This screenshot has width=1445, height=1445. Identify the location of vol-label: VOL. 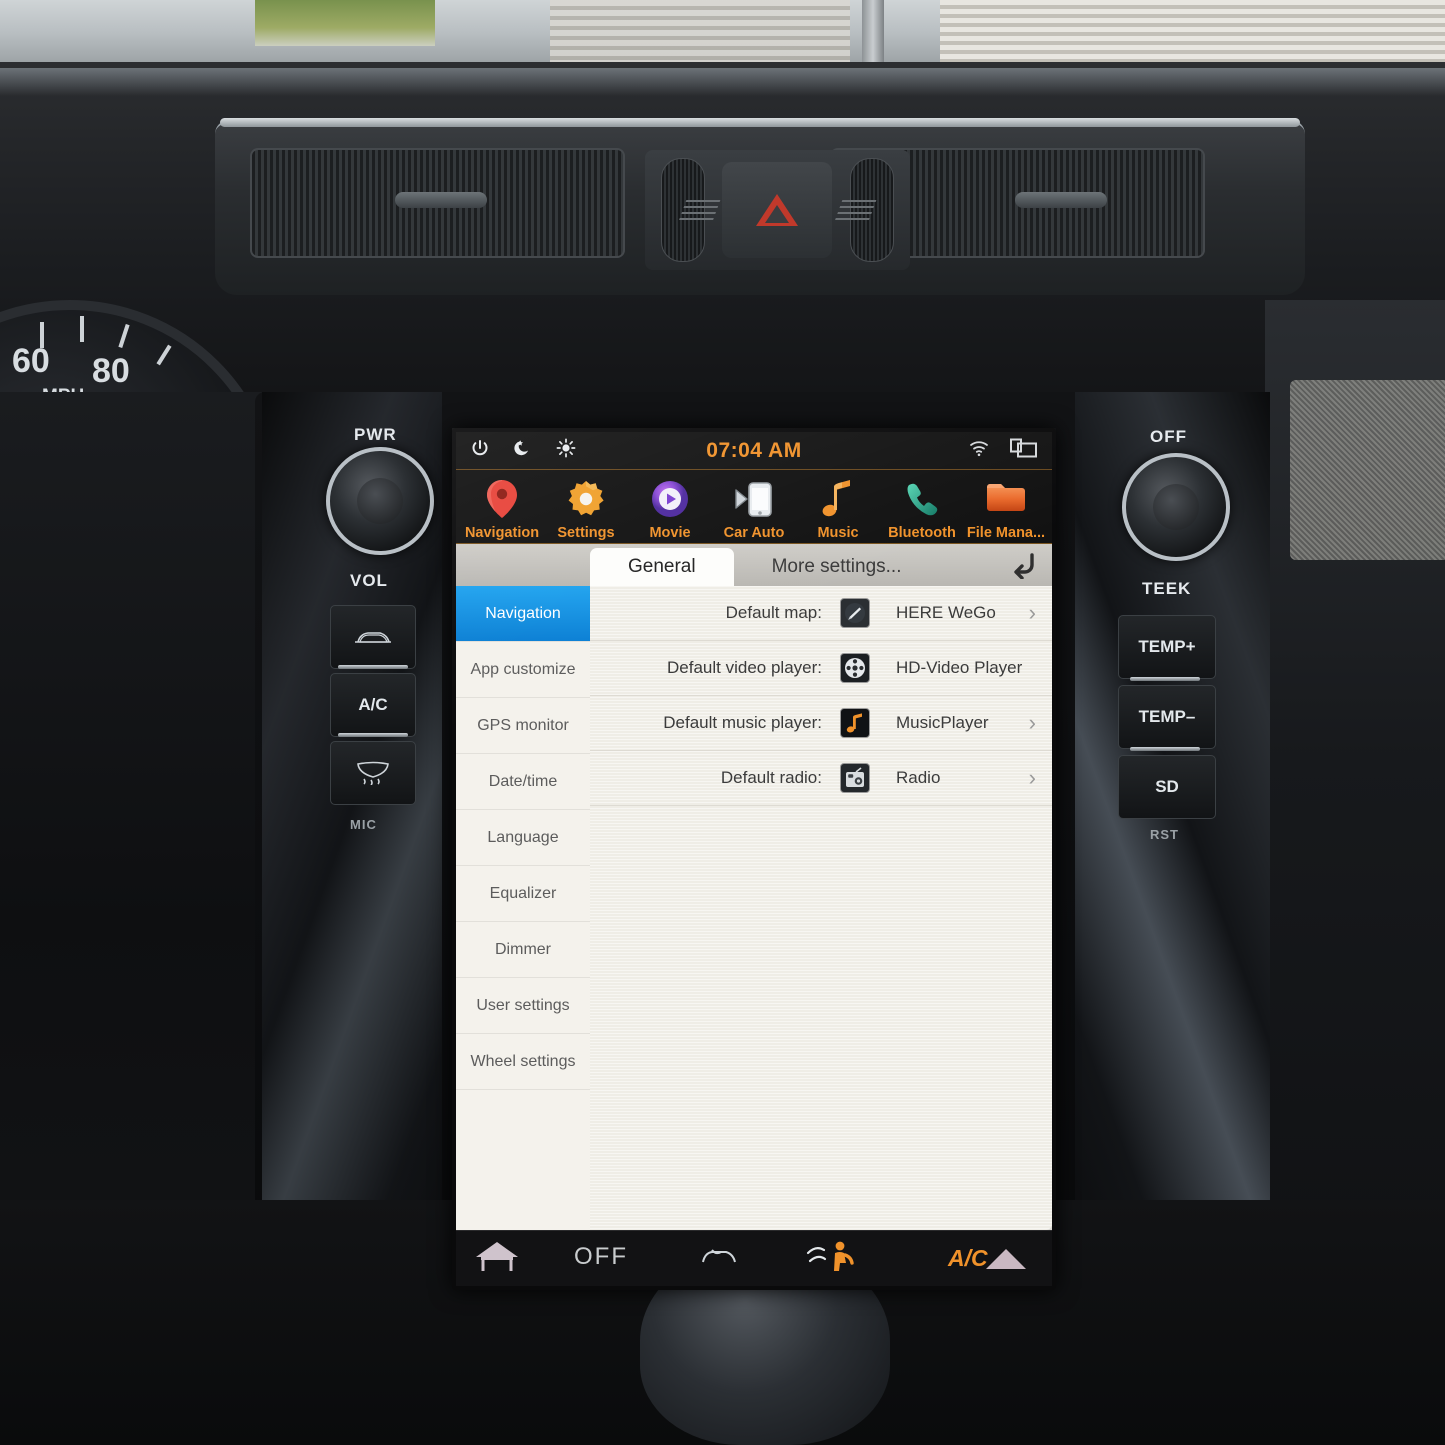
(369, 580).